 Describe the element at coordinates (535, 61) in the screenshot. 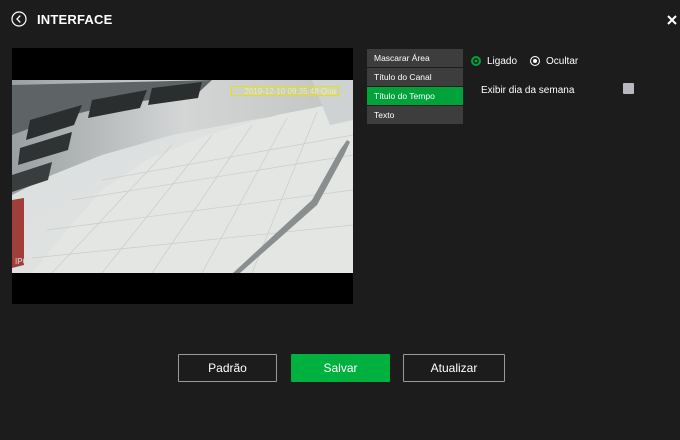

I see `radio-ocultar-indicator` at that location.